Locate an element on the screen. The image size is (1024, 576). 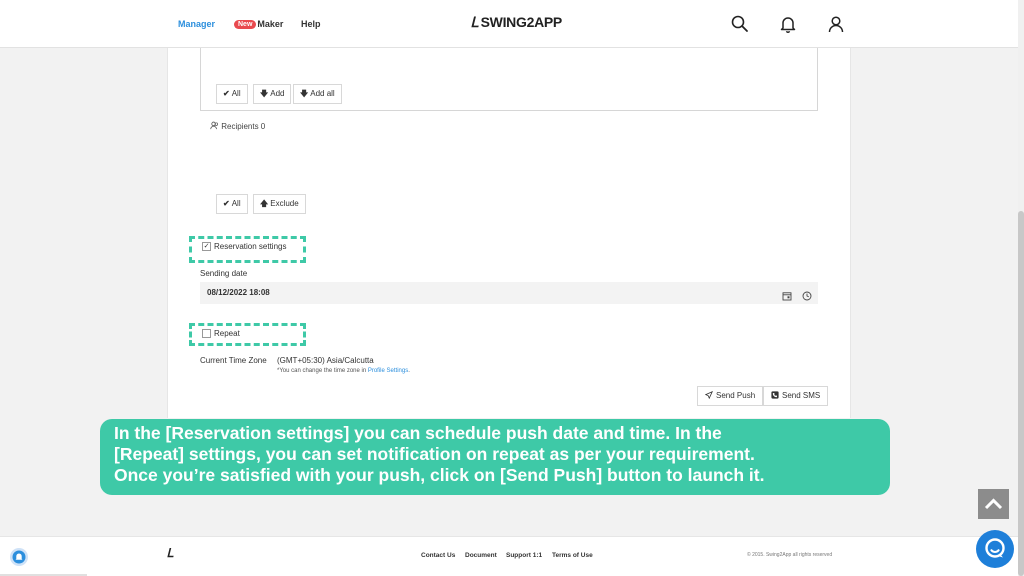
add-all-label: Add all is located at coordinates (322, 93).